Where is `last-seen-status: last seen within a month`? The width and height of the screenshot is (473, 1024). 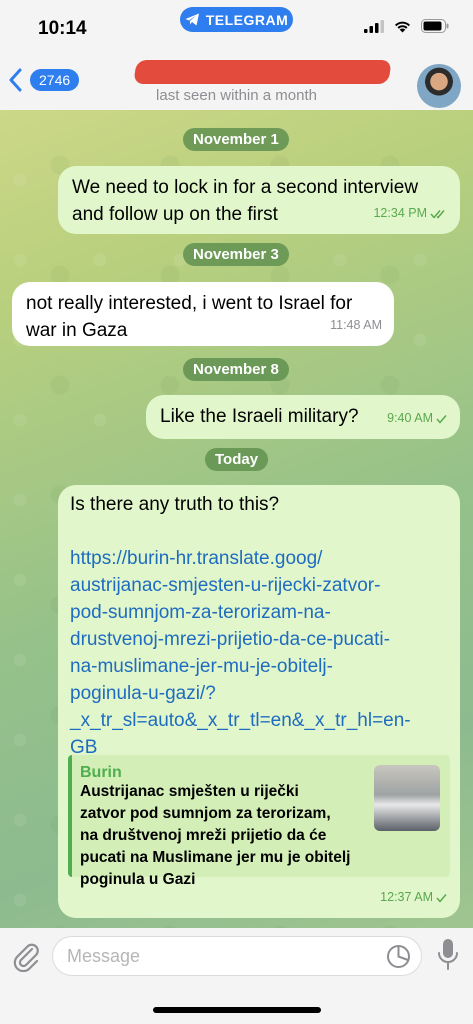 last-seen-status: last seen within a month is located at coordinates (236, 95).